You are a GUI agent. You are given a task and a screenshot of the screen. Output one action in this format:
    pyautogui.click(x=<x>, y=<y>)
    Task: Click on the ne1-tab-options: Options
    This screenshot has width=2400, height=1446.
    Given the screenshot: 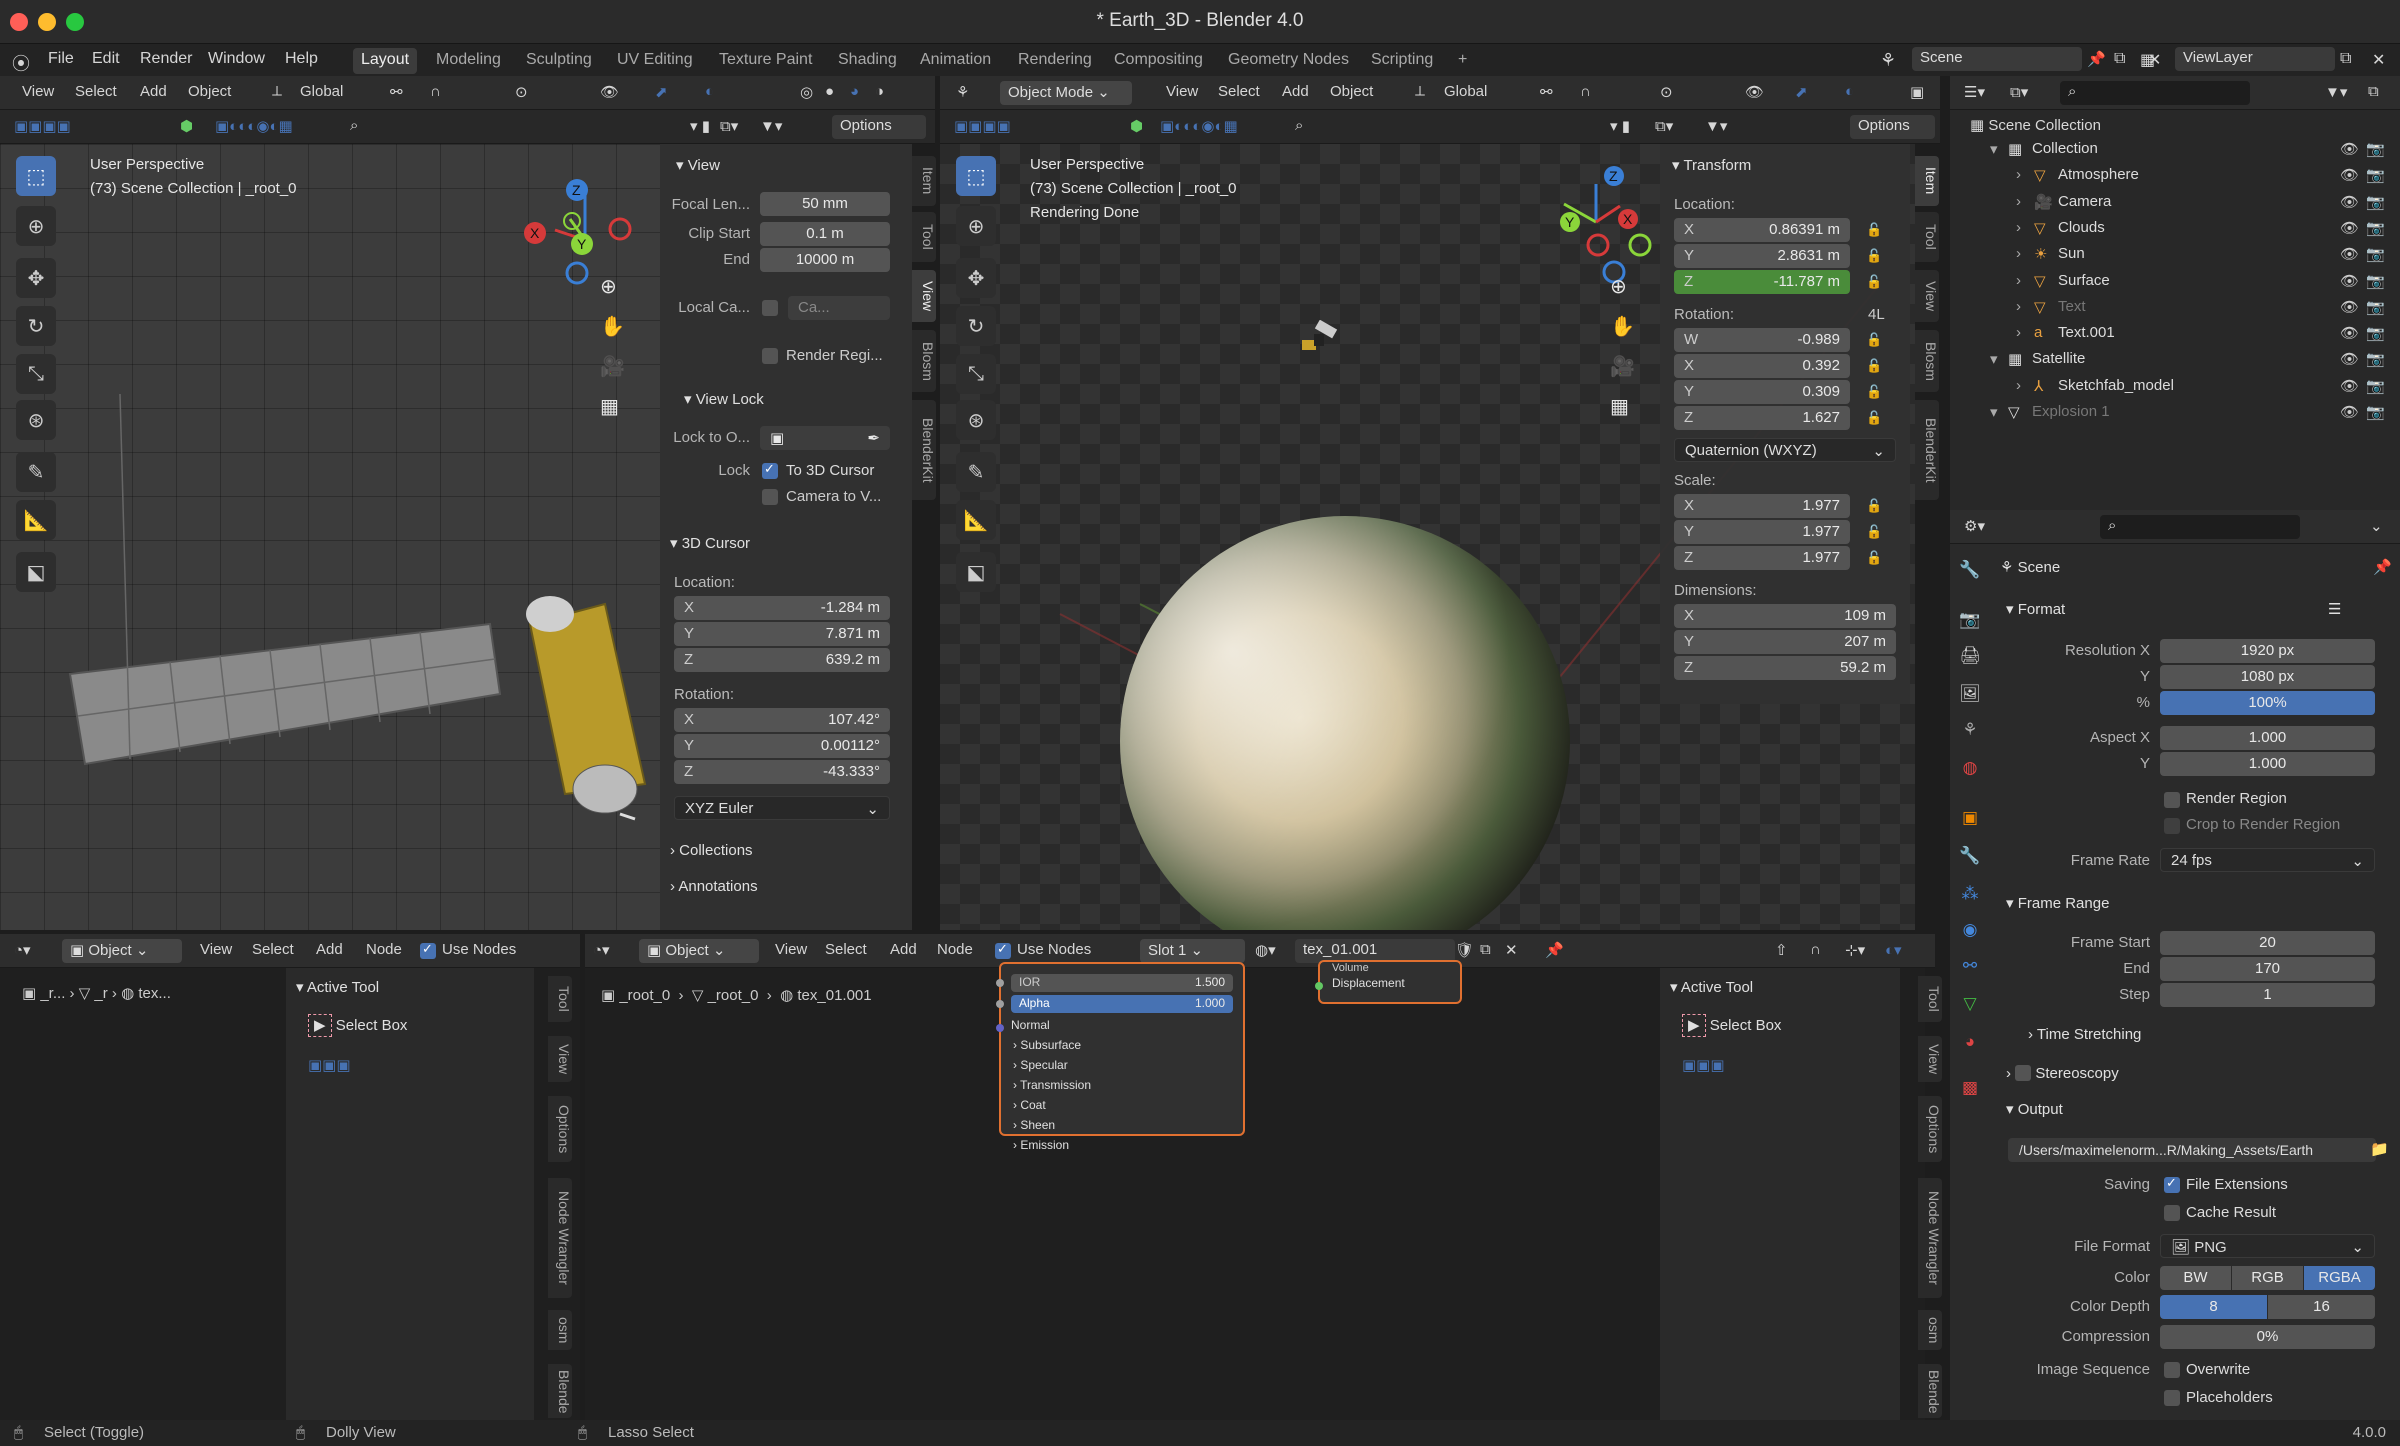 What is the action you would take?
    pyautogui.click(x=560, y=1129)
    